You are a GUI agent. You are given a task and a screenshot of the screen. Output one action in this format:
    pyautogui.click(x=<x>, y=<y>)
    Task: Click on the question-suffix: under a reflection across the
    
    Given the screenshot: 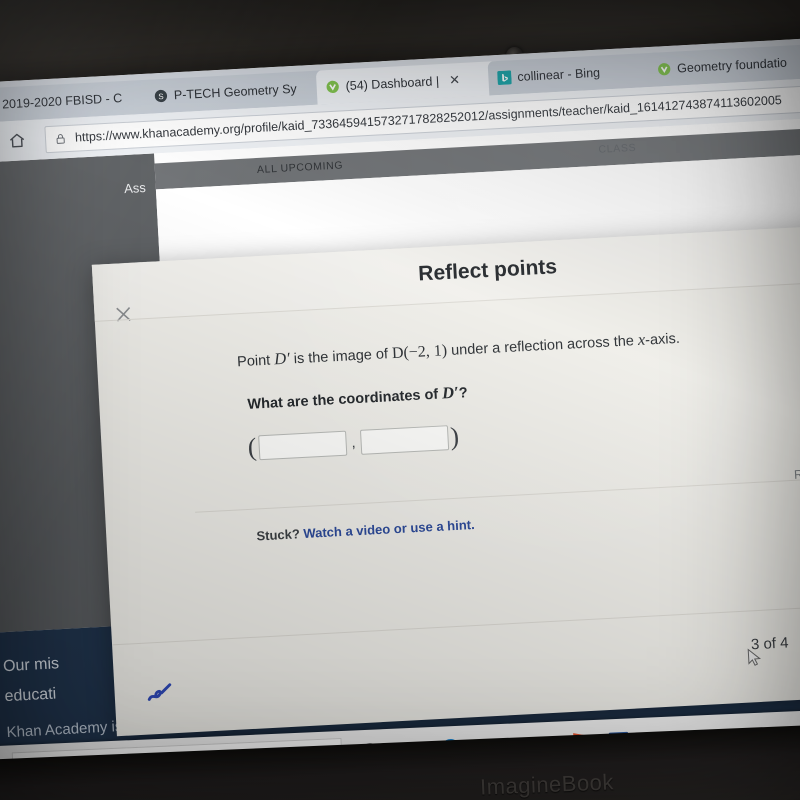 What is the action you would take?
    pyautogui.click(x=542, y=346)
    